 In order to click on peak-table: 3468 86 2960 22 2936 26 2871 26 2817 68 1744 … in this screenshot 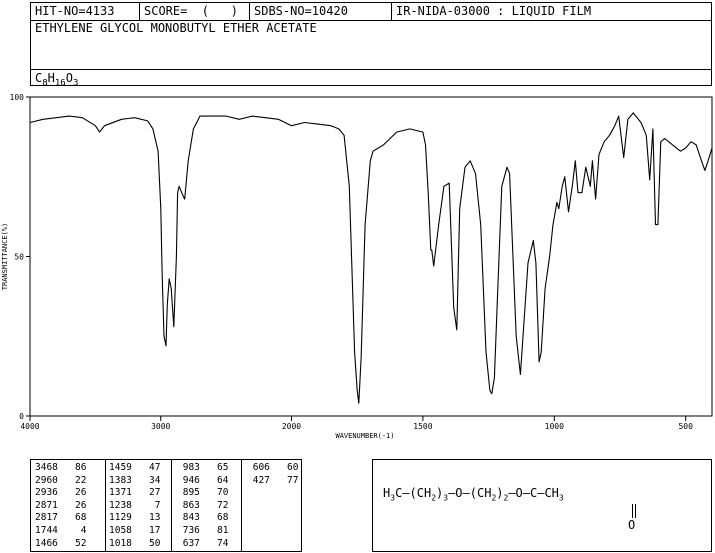, I will do `click(166, 505)`.